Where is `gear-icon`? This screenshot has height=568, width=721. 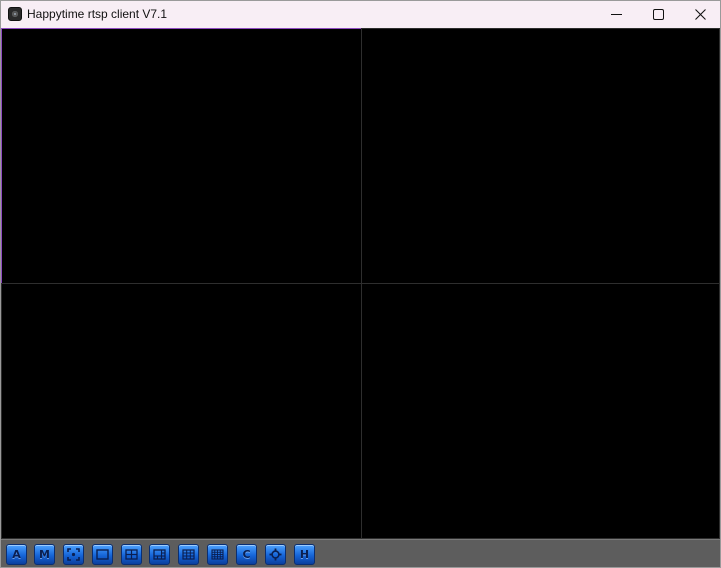 gear-icon is located at coordinates (275, 554).